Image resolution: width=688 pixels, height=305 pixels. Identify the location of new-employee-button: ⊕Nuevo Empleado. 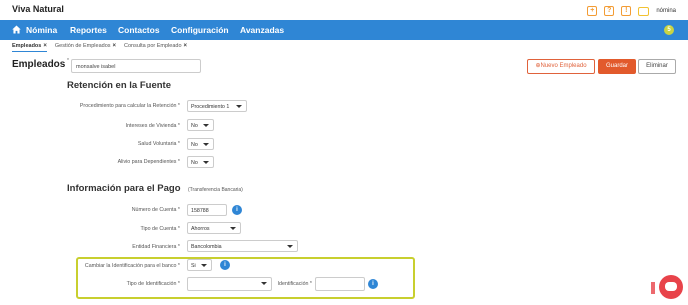
(561, 66).